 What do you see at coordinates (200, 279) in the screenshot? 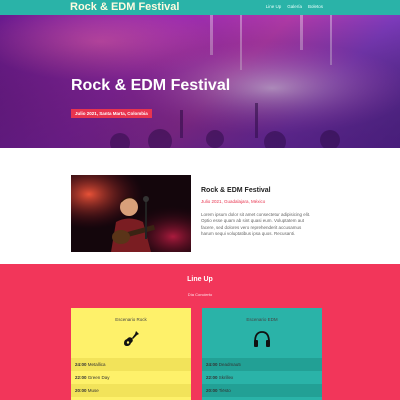
I see `lineup-title: Line Up` at bounding box center [200, 279].